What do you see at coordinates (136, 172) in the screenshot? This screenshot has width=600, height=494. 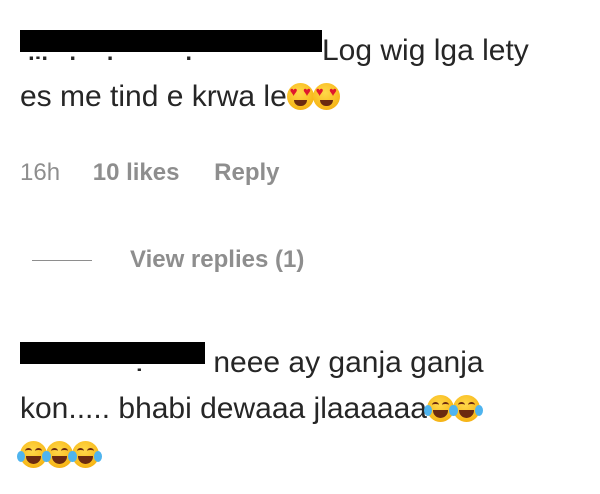 I see `likes-count-button: 10 likes` at bounding box center [136, 172].